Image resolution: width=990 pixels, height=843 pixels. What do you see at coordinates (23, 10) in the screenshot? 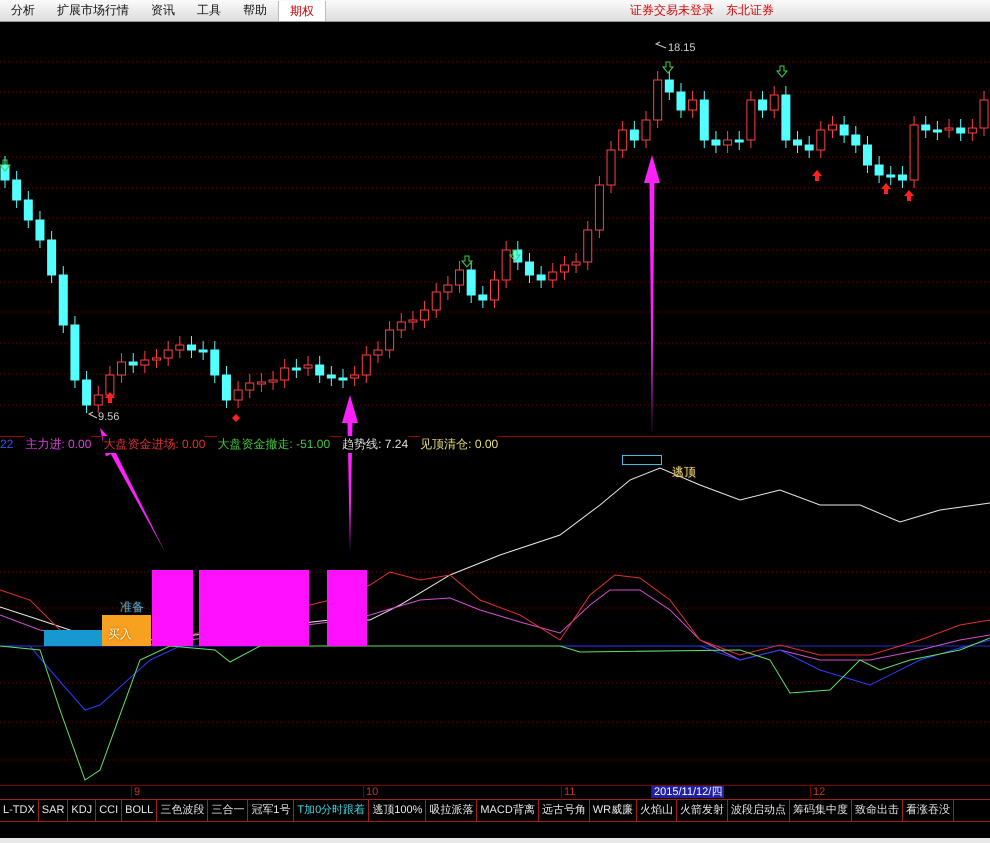
I see `menu-item: 分析` at bounding box center [23, 10].